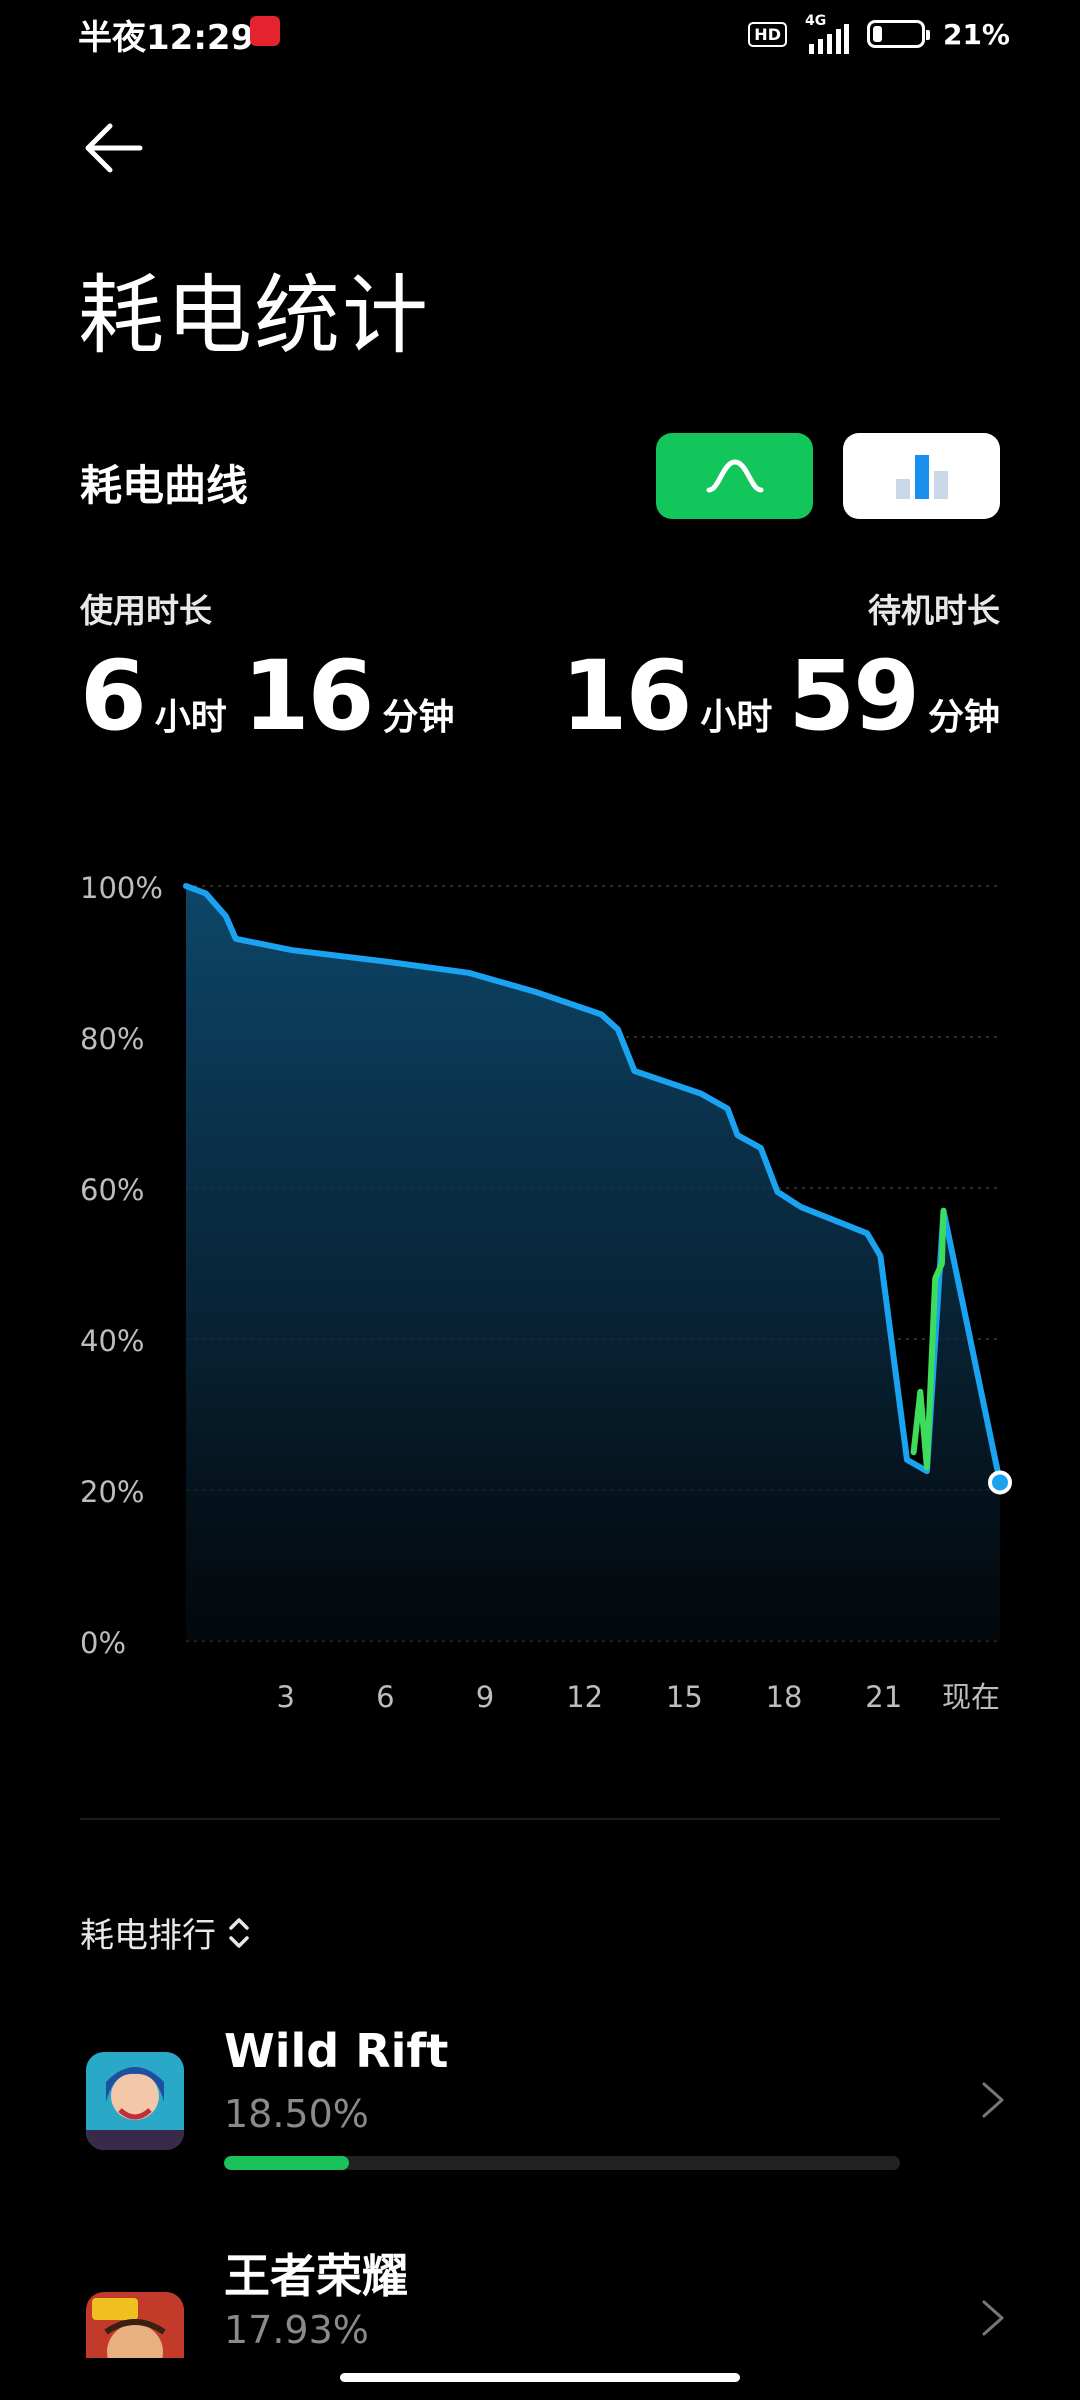 This screenshot has width=1080, height=2400. Describe the element at coordinates (287, 2163) in the screenshot. I see `usage-bar-fill` at that location.